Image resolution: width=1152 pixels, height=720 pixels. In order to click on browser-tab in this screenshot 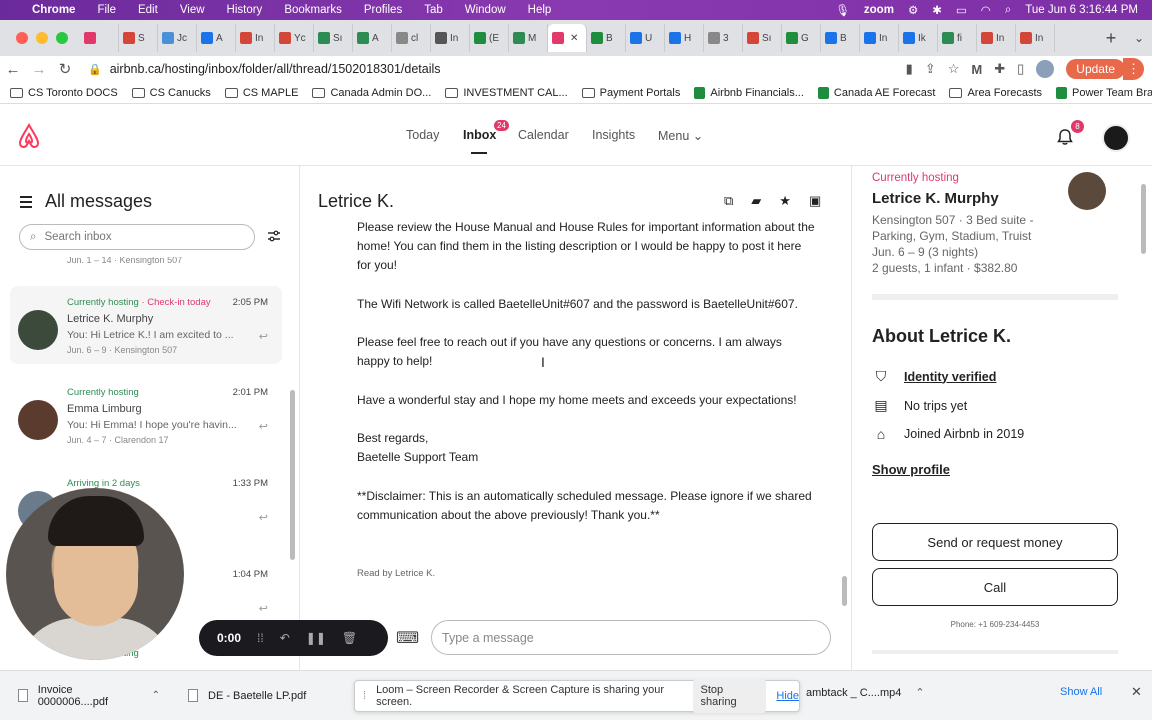, I will do `click(99, 38)`.